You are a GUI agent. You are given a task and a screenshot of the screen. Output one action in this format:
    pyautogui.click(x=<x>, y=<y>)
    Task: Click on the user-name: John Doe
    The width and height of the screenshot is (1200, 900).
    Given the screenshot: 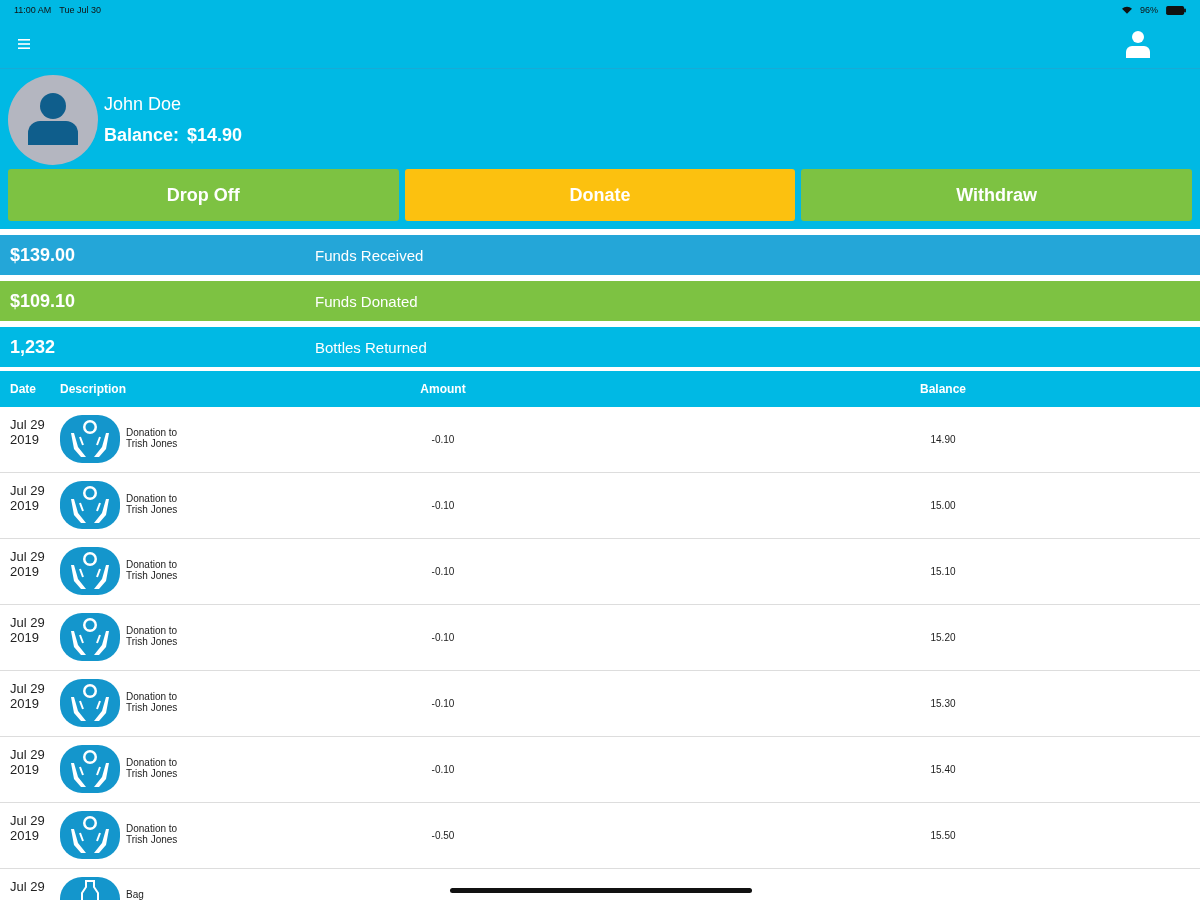 What is the action you would take?
    pyautogui.click(x=143, y=104)
    